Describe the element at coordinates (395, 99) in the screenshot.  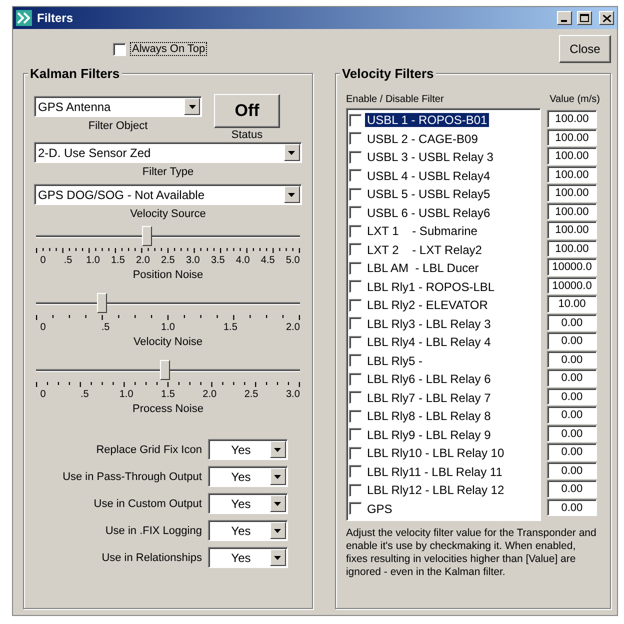
I see `column-header: Enable / Disable Filter` at that location.